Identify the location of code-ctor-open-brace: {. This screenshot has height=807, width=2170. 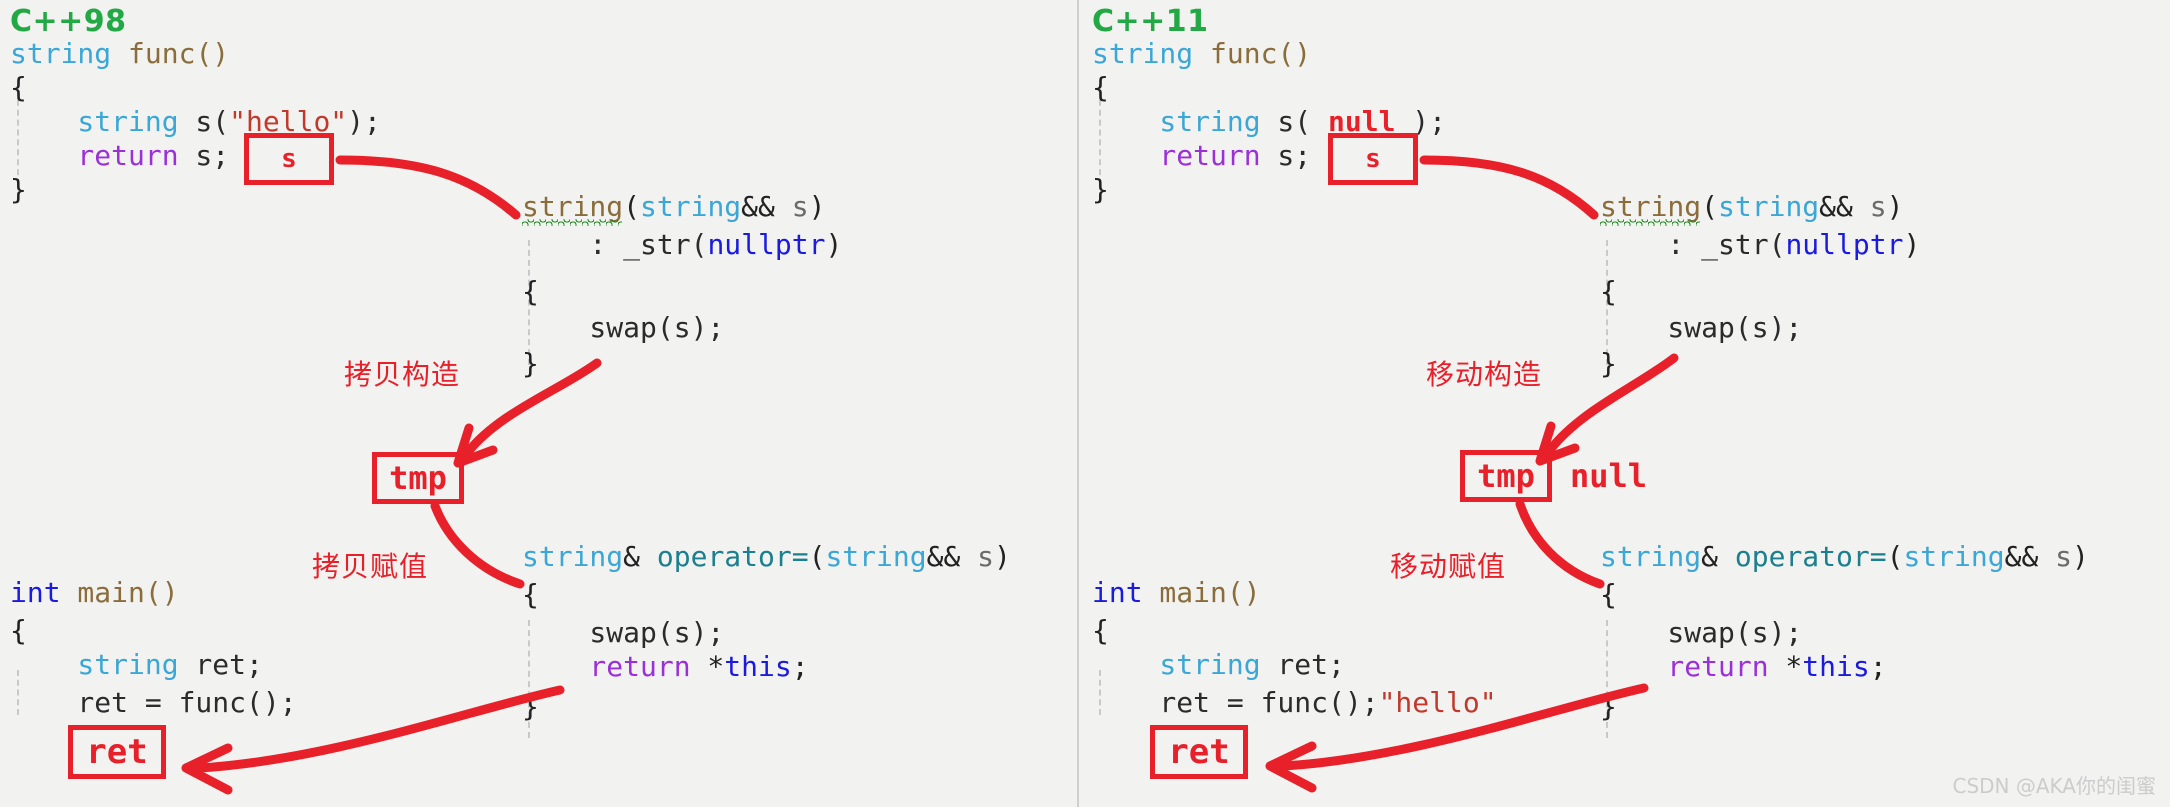
(530, 291).